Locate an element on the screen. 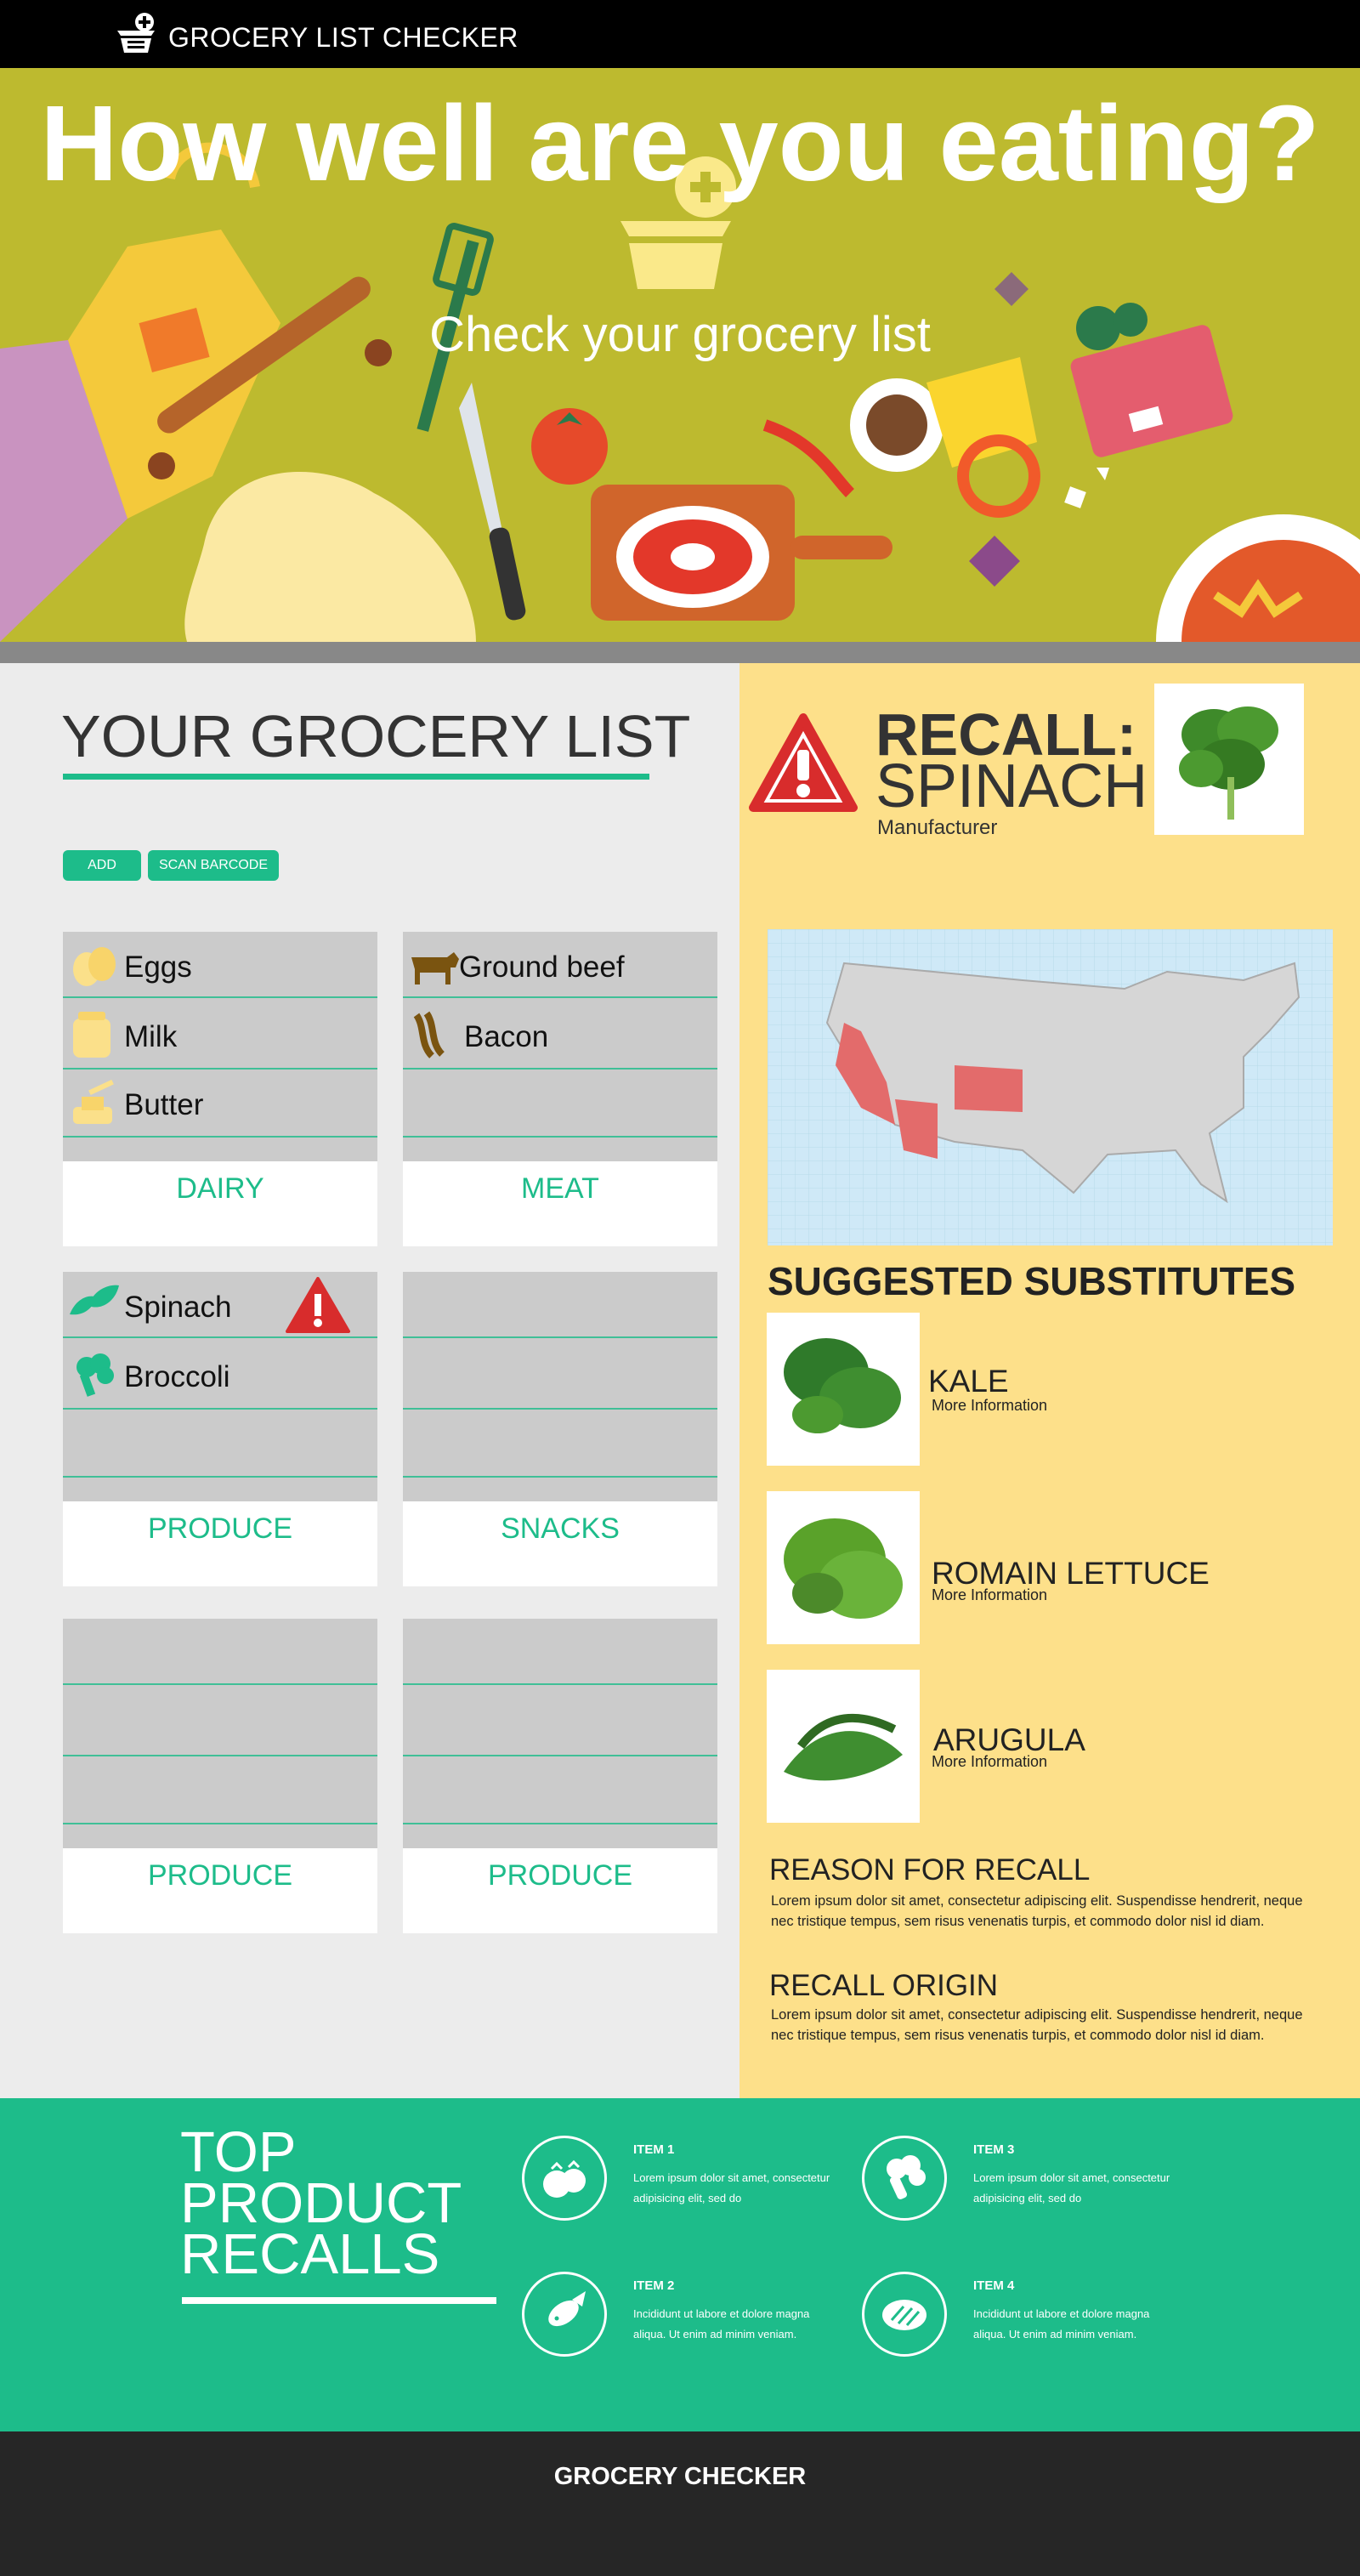  milk-icon is located at coordinates (91, 1035).